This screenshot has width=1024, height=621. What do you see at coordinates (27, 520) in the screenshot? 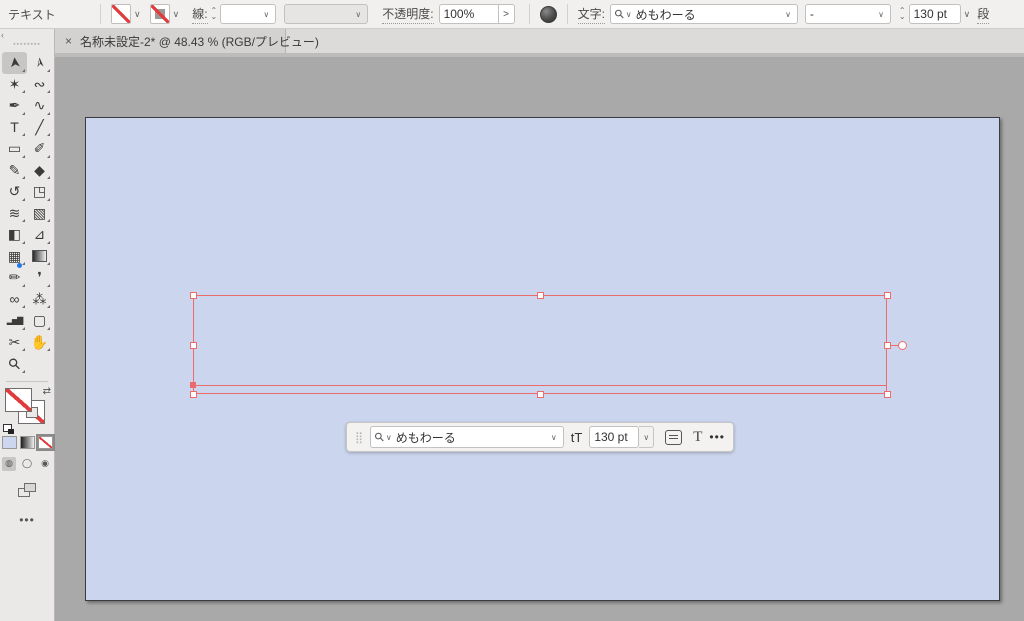
I see `edit-toolbar-button: •••` at bounding box center [27, 520].